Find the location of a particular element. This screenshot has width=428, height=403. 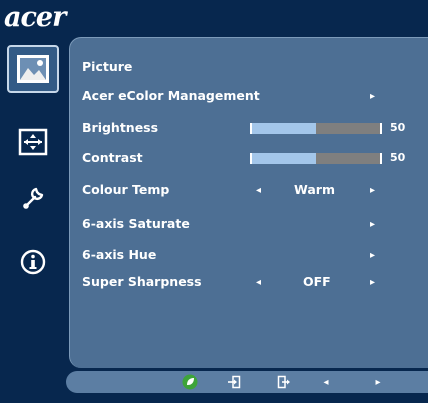

power-leaf-icon is located at coordinates (190, 382).